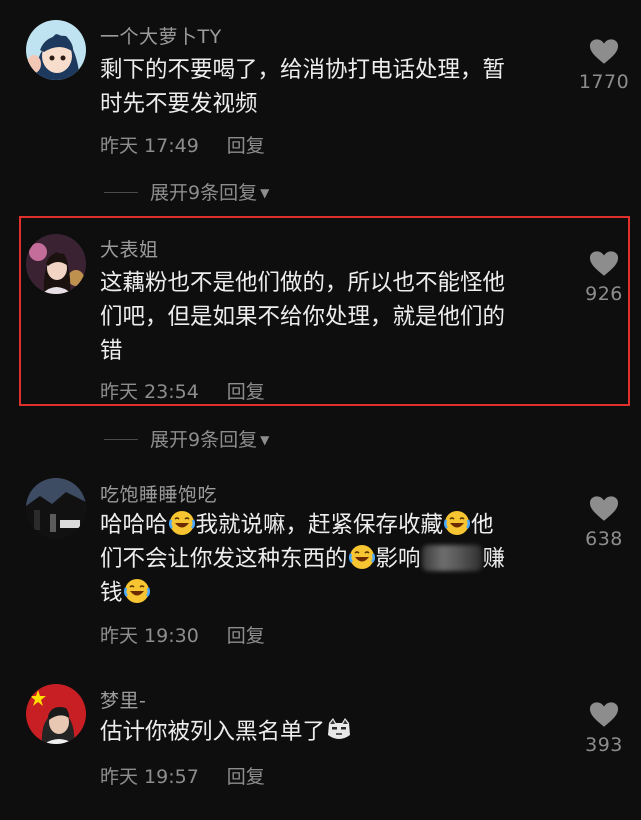 This screenshot has height=820, width=641. Describe the element at coordinates (149, 146) in the screenshot. I see `timestamp: 昨天 17:49` at that location.